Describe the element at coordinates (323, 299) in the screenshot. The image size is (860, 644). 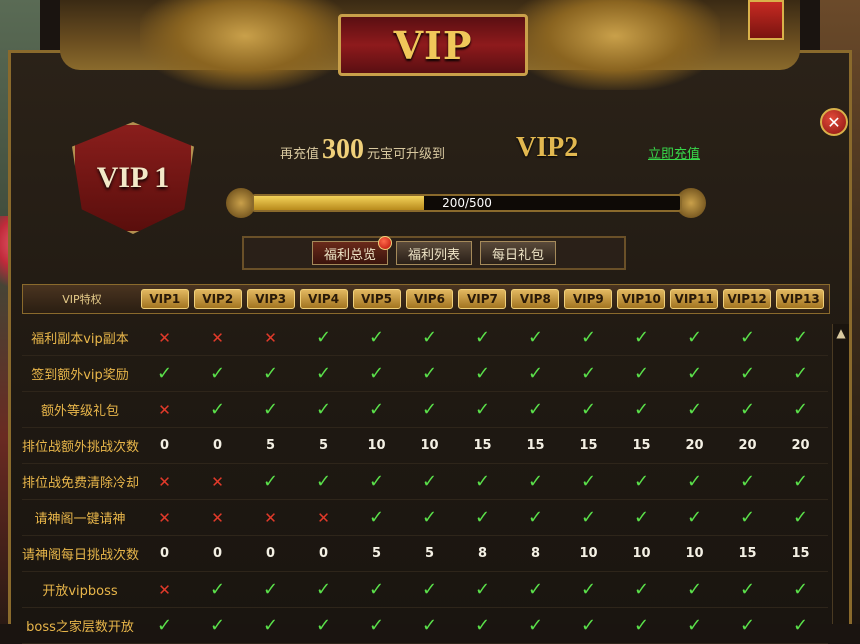
I see `vip-level-pill: VIP4` at that location.